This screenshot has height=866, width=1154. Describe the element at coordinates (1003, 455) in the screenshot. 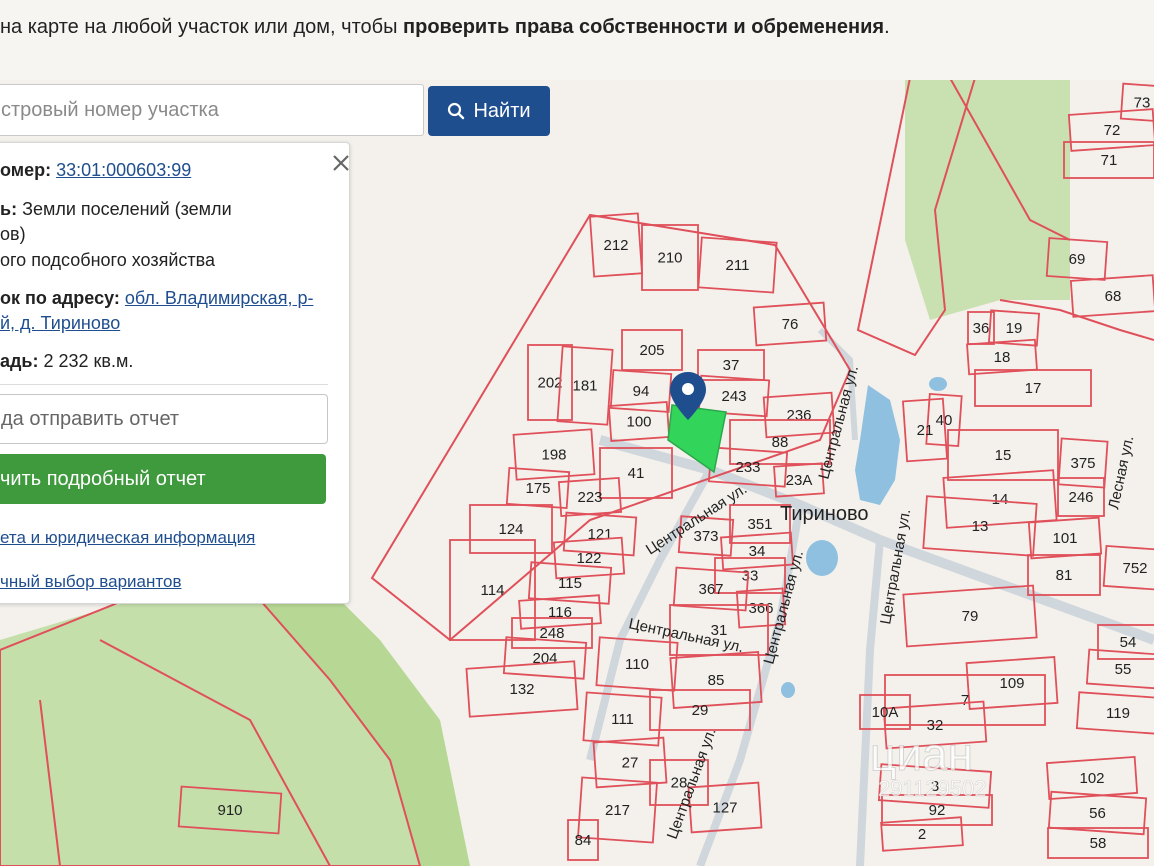

I see `plot-number: 15` at that location.